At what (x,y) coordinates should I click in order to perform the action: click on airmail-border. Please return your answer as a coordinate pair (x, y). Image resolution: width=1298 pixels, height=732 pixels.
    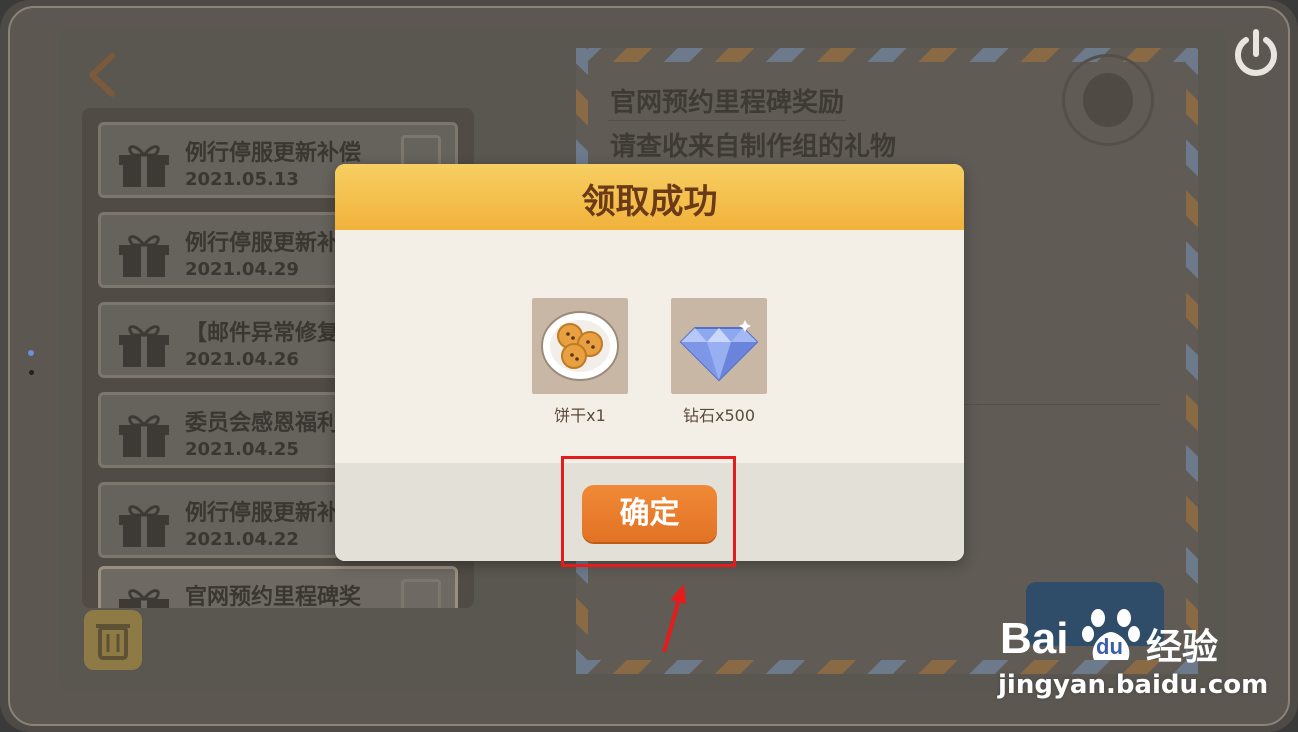
    Looking at the image, I should click on (1192, 361).